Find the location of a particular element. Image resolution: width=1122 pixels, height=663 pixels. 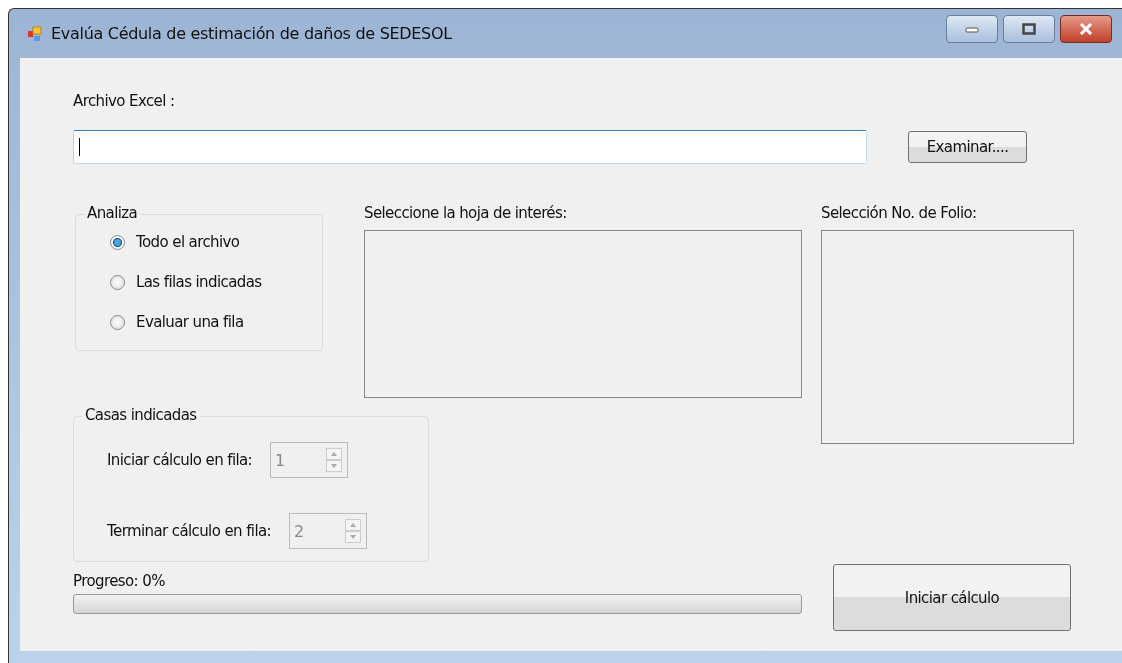

maximize-icon is located at coordinates (1029, 28).